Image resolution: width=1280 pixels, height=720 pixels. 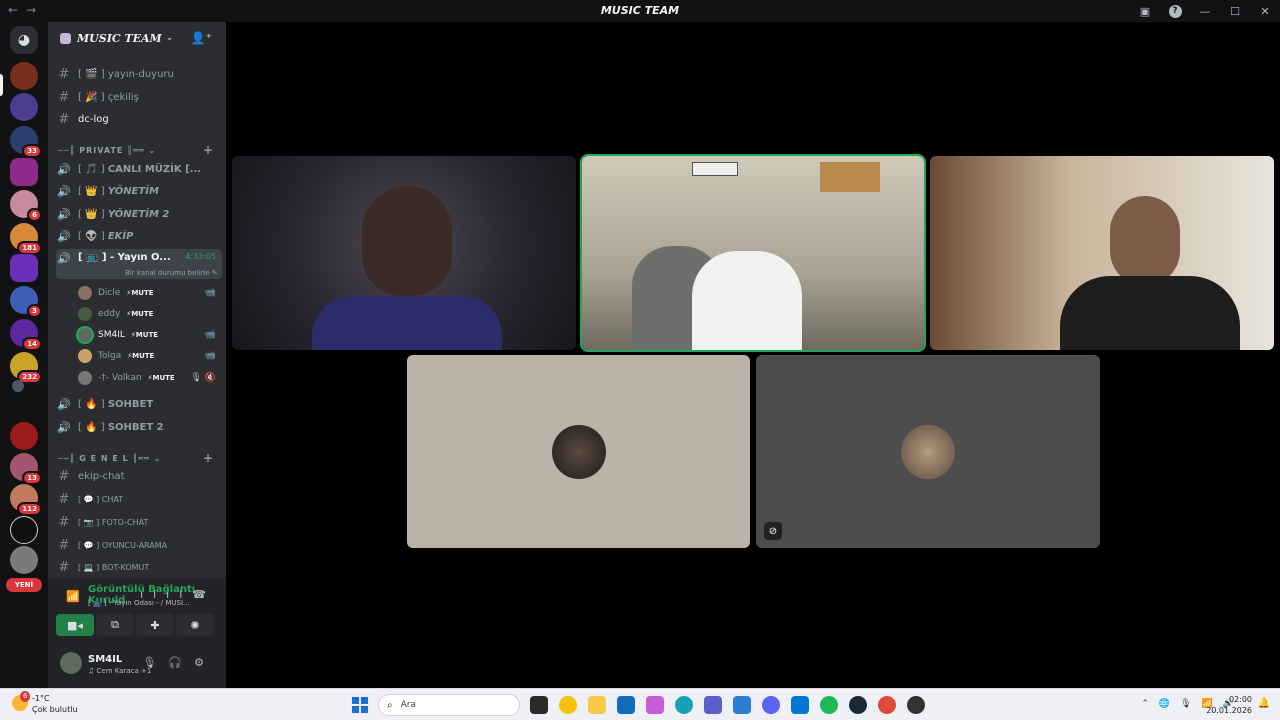 What do you see at coordinates (684, 705) in the screenshot?
I see `edge-icon` at bounding box center [684, 705].